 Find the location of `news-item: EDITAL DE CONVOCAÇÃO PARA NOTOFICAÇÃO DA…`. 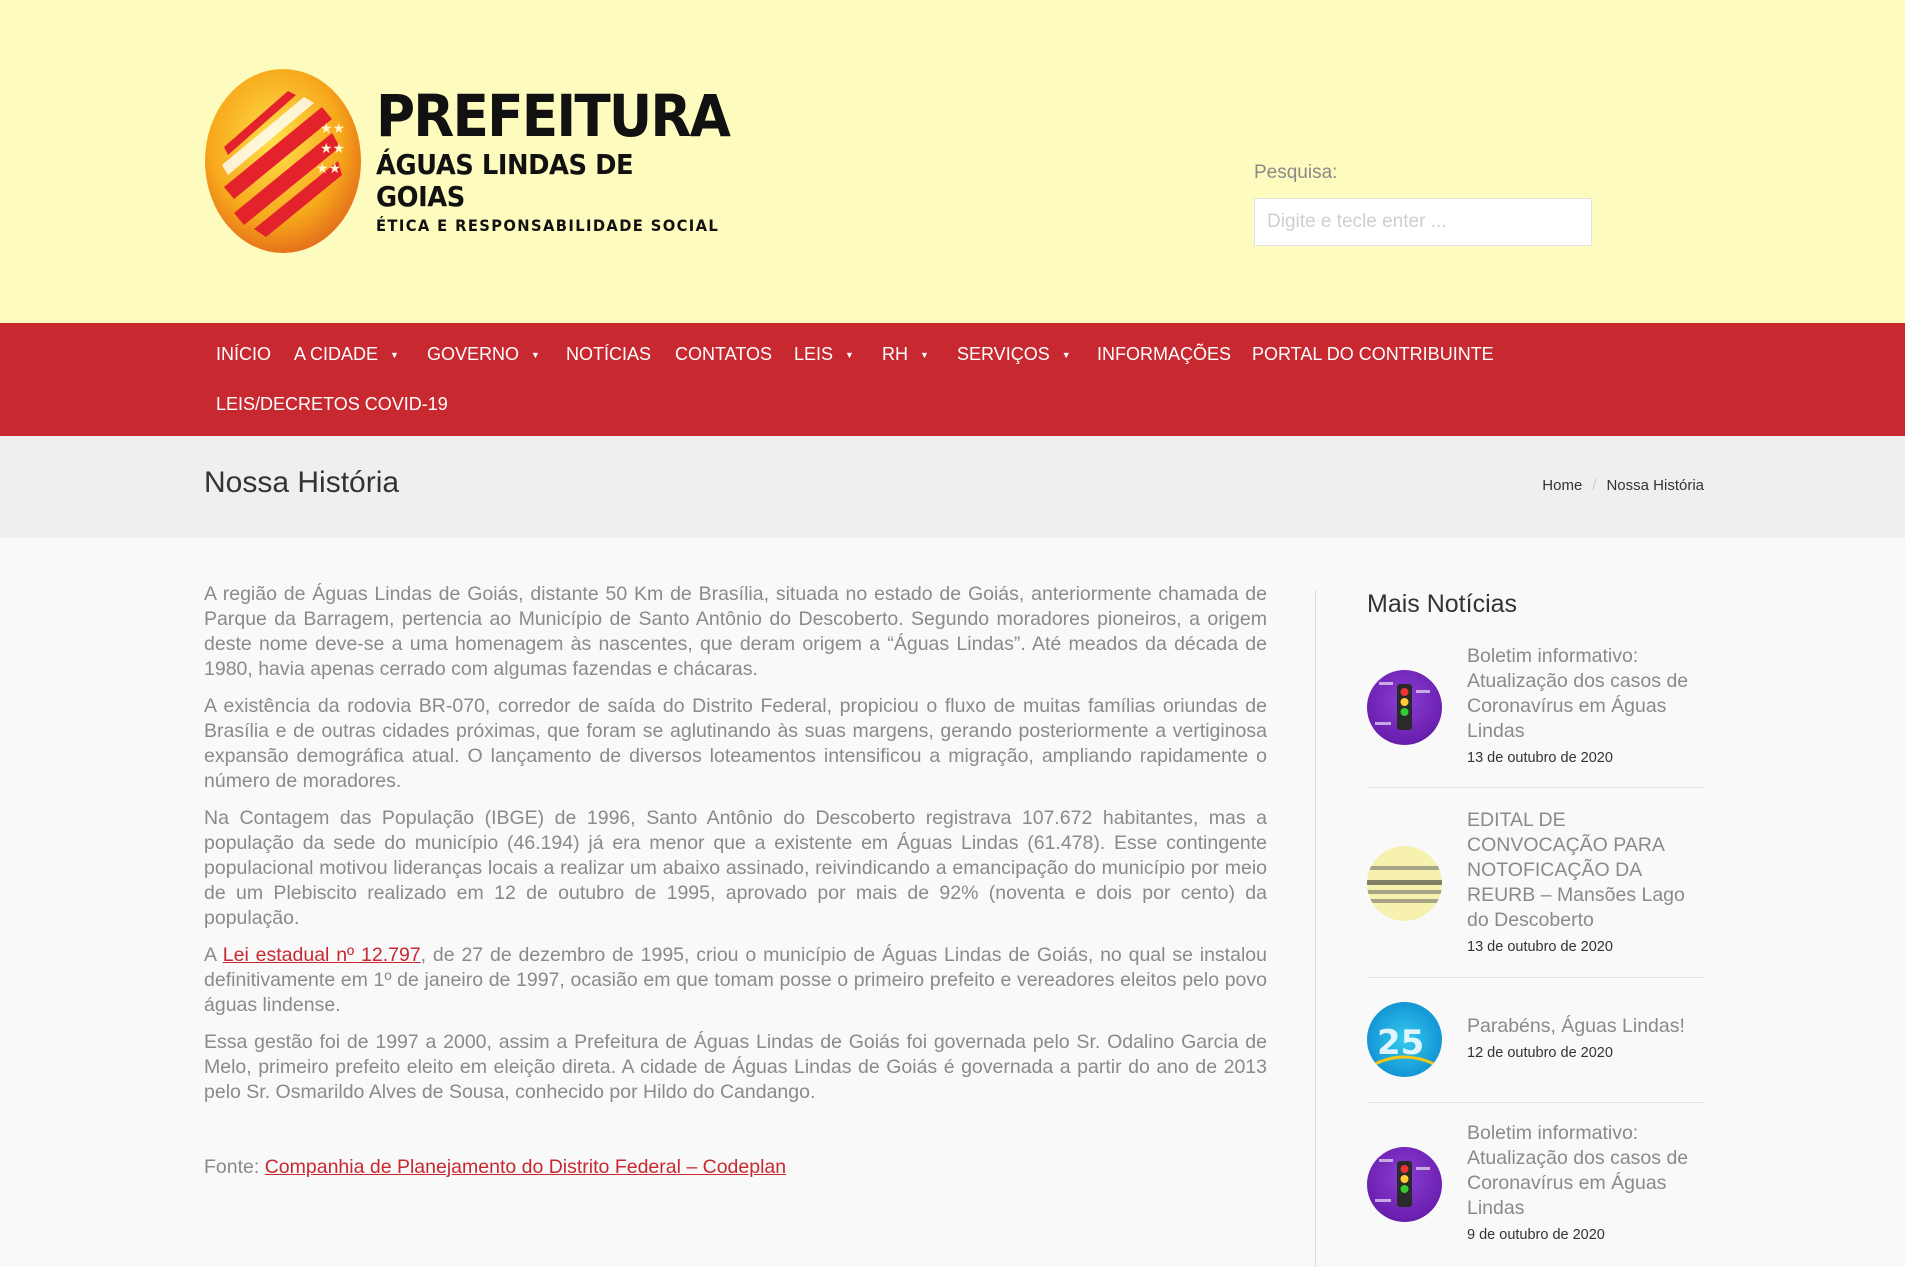

news-item: EDITAL DE CONVOCAÇÃO PARA NOTOFICAÇÃO DA… is located at coordinates (1536, 883).